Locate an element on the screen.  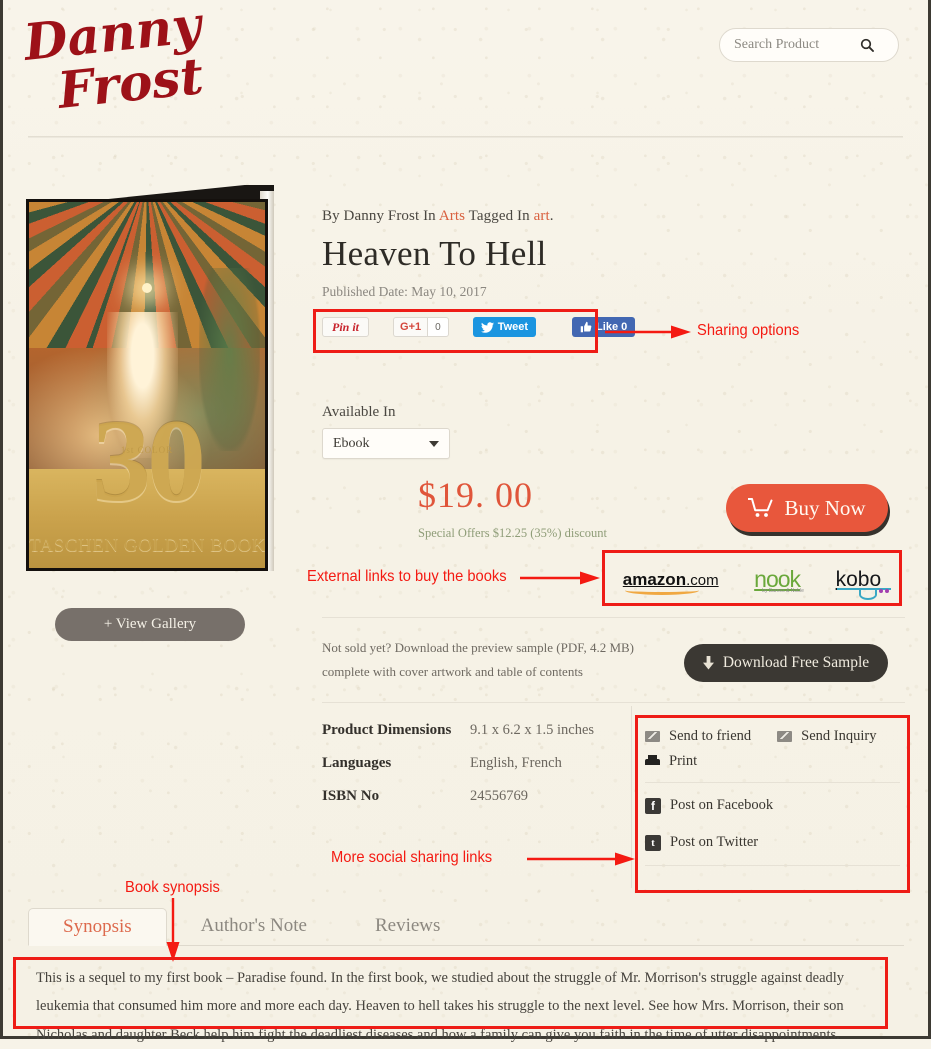
table-row: ISBN No 24556769 is located at coordinates (472, 796).